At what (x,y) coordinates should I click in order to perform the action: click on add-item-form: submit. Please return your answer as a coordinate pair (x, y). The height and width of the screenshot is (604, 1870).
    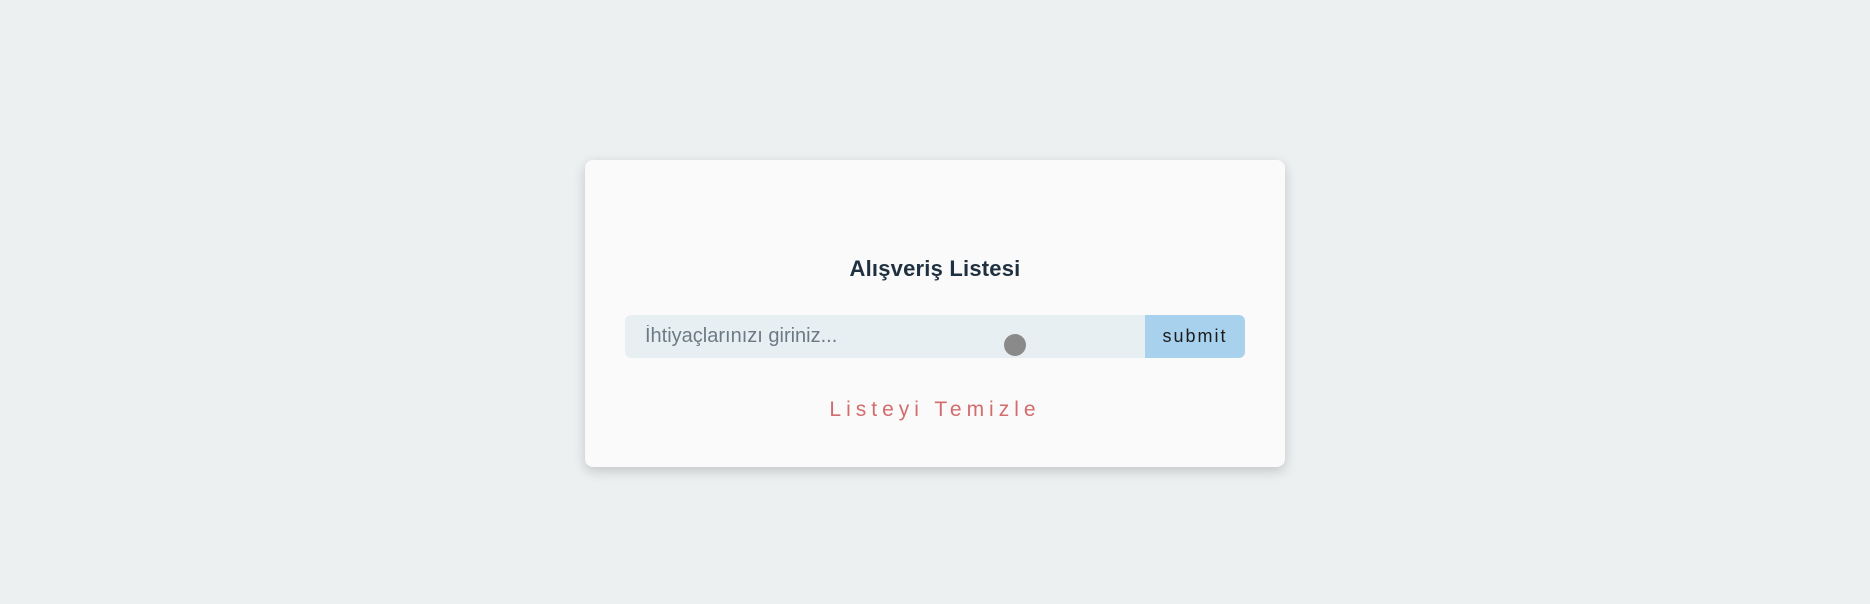
    Looking at the image, I should click on (935, 336).